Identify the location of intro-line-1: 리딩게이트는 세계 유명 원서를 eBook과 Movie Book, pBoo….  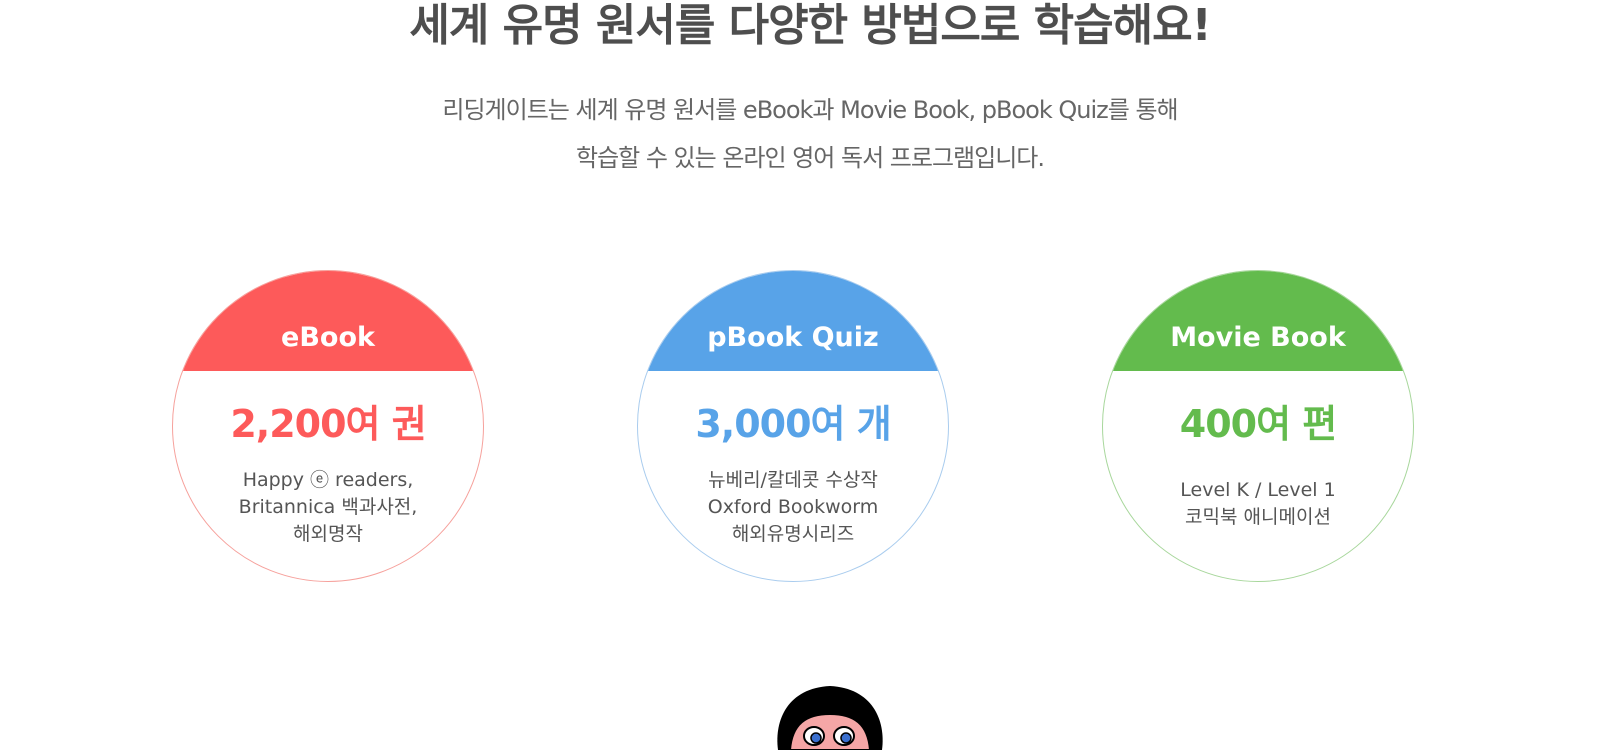
(810, 110).